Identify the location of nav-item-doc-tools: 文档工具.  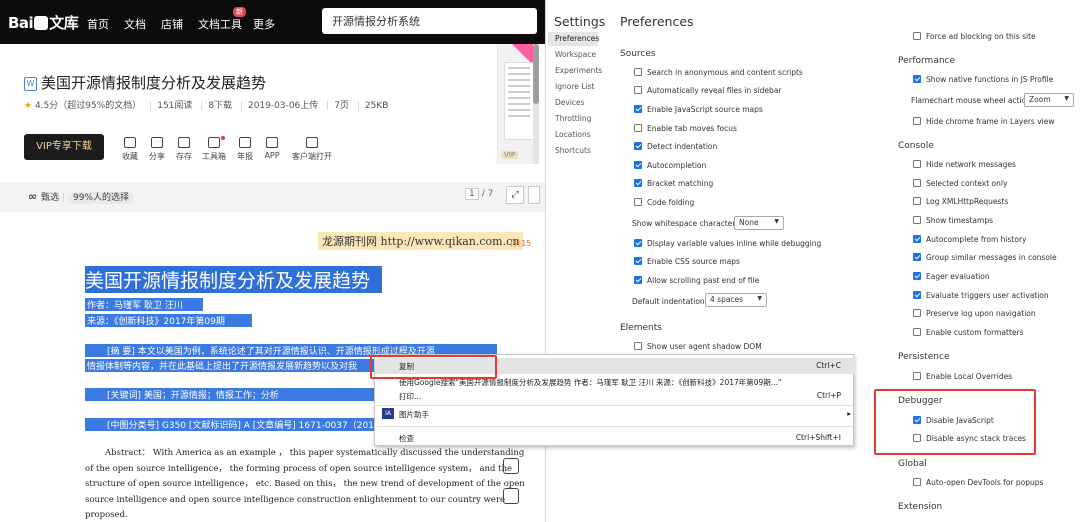
(220, 24).